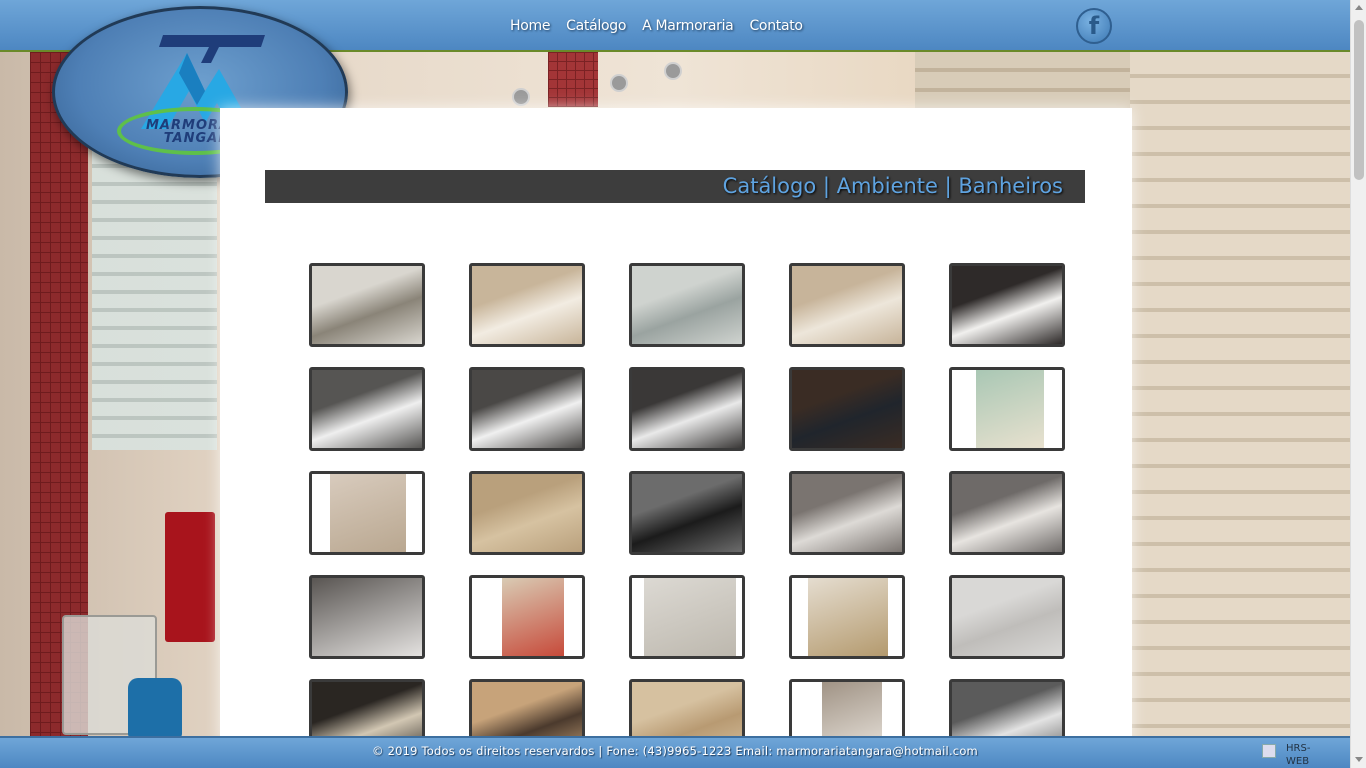  I want to click on page-title: Catálogo | Ambiente | Banheiros, so click(892, 186).